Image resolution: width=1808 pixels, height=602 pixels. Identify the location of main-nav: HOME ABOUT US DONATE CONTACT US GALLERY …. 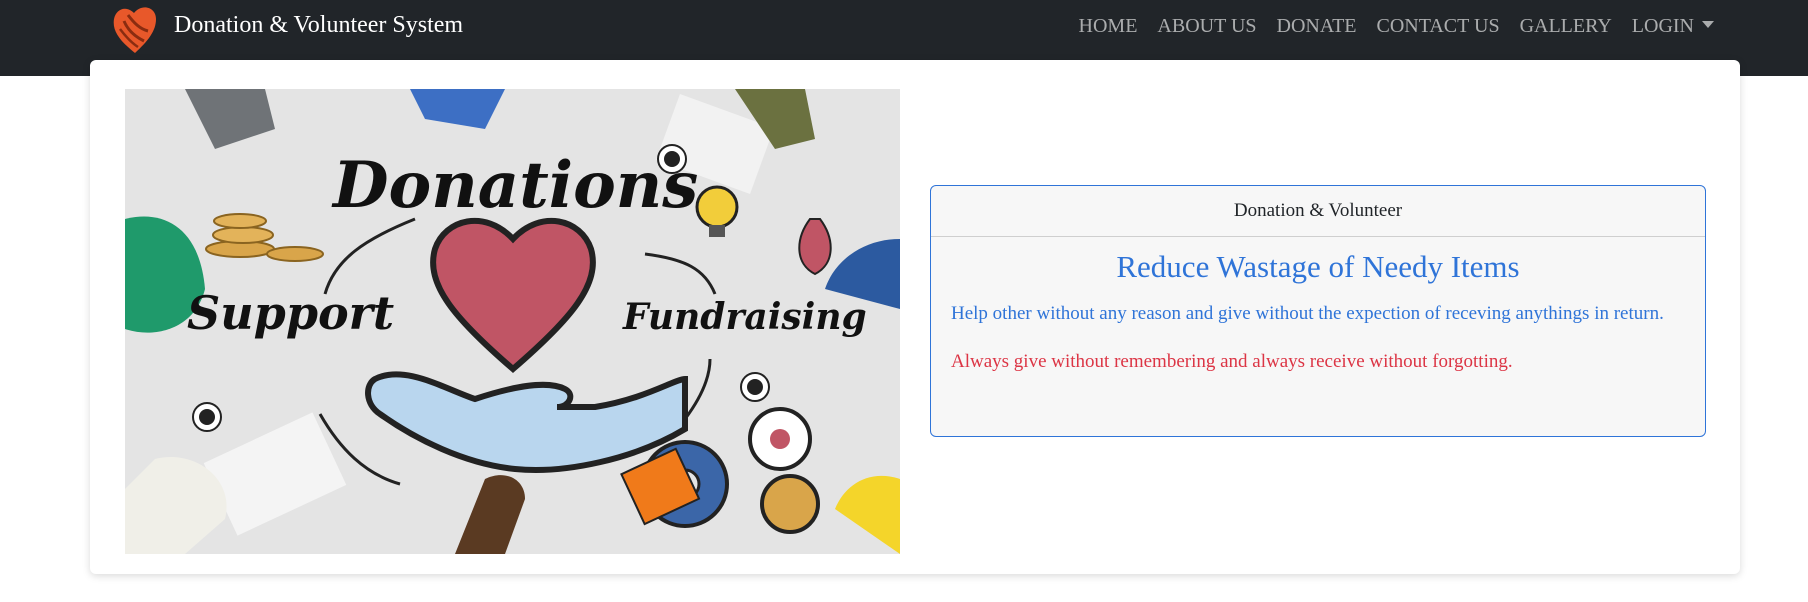
(1386, 26).